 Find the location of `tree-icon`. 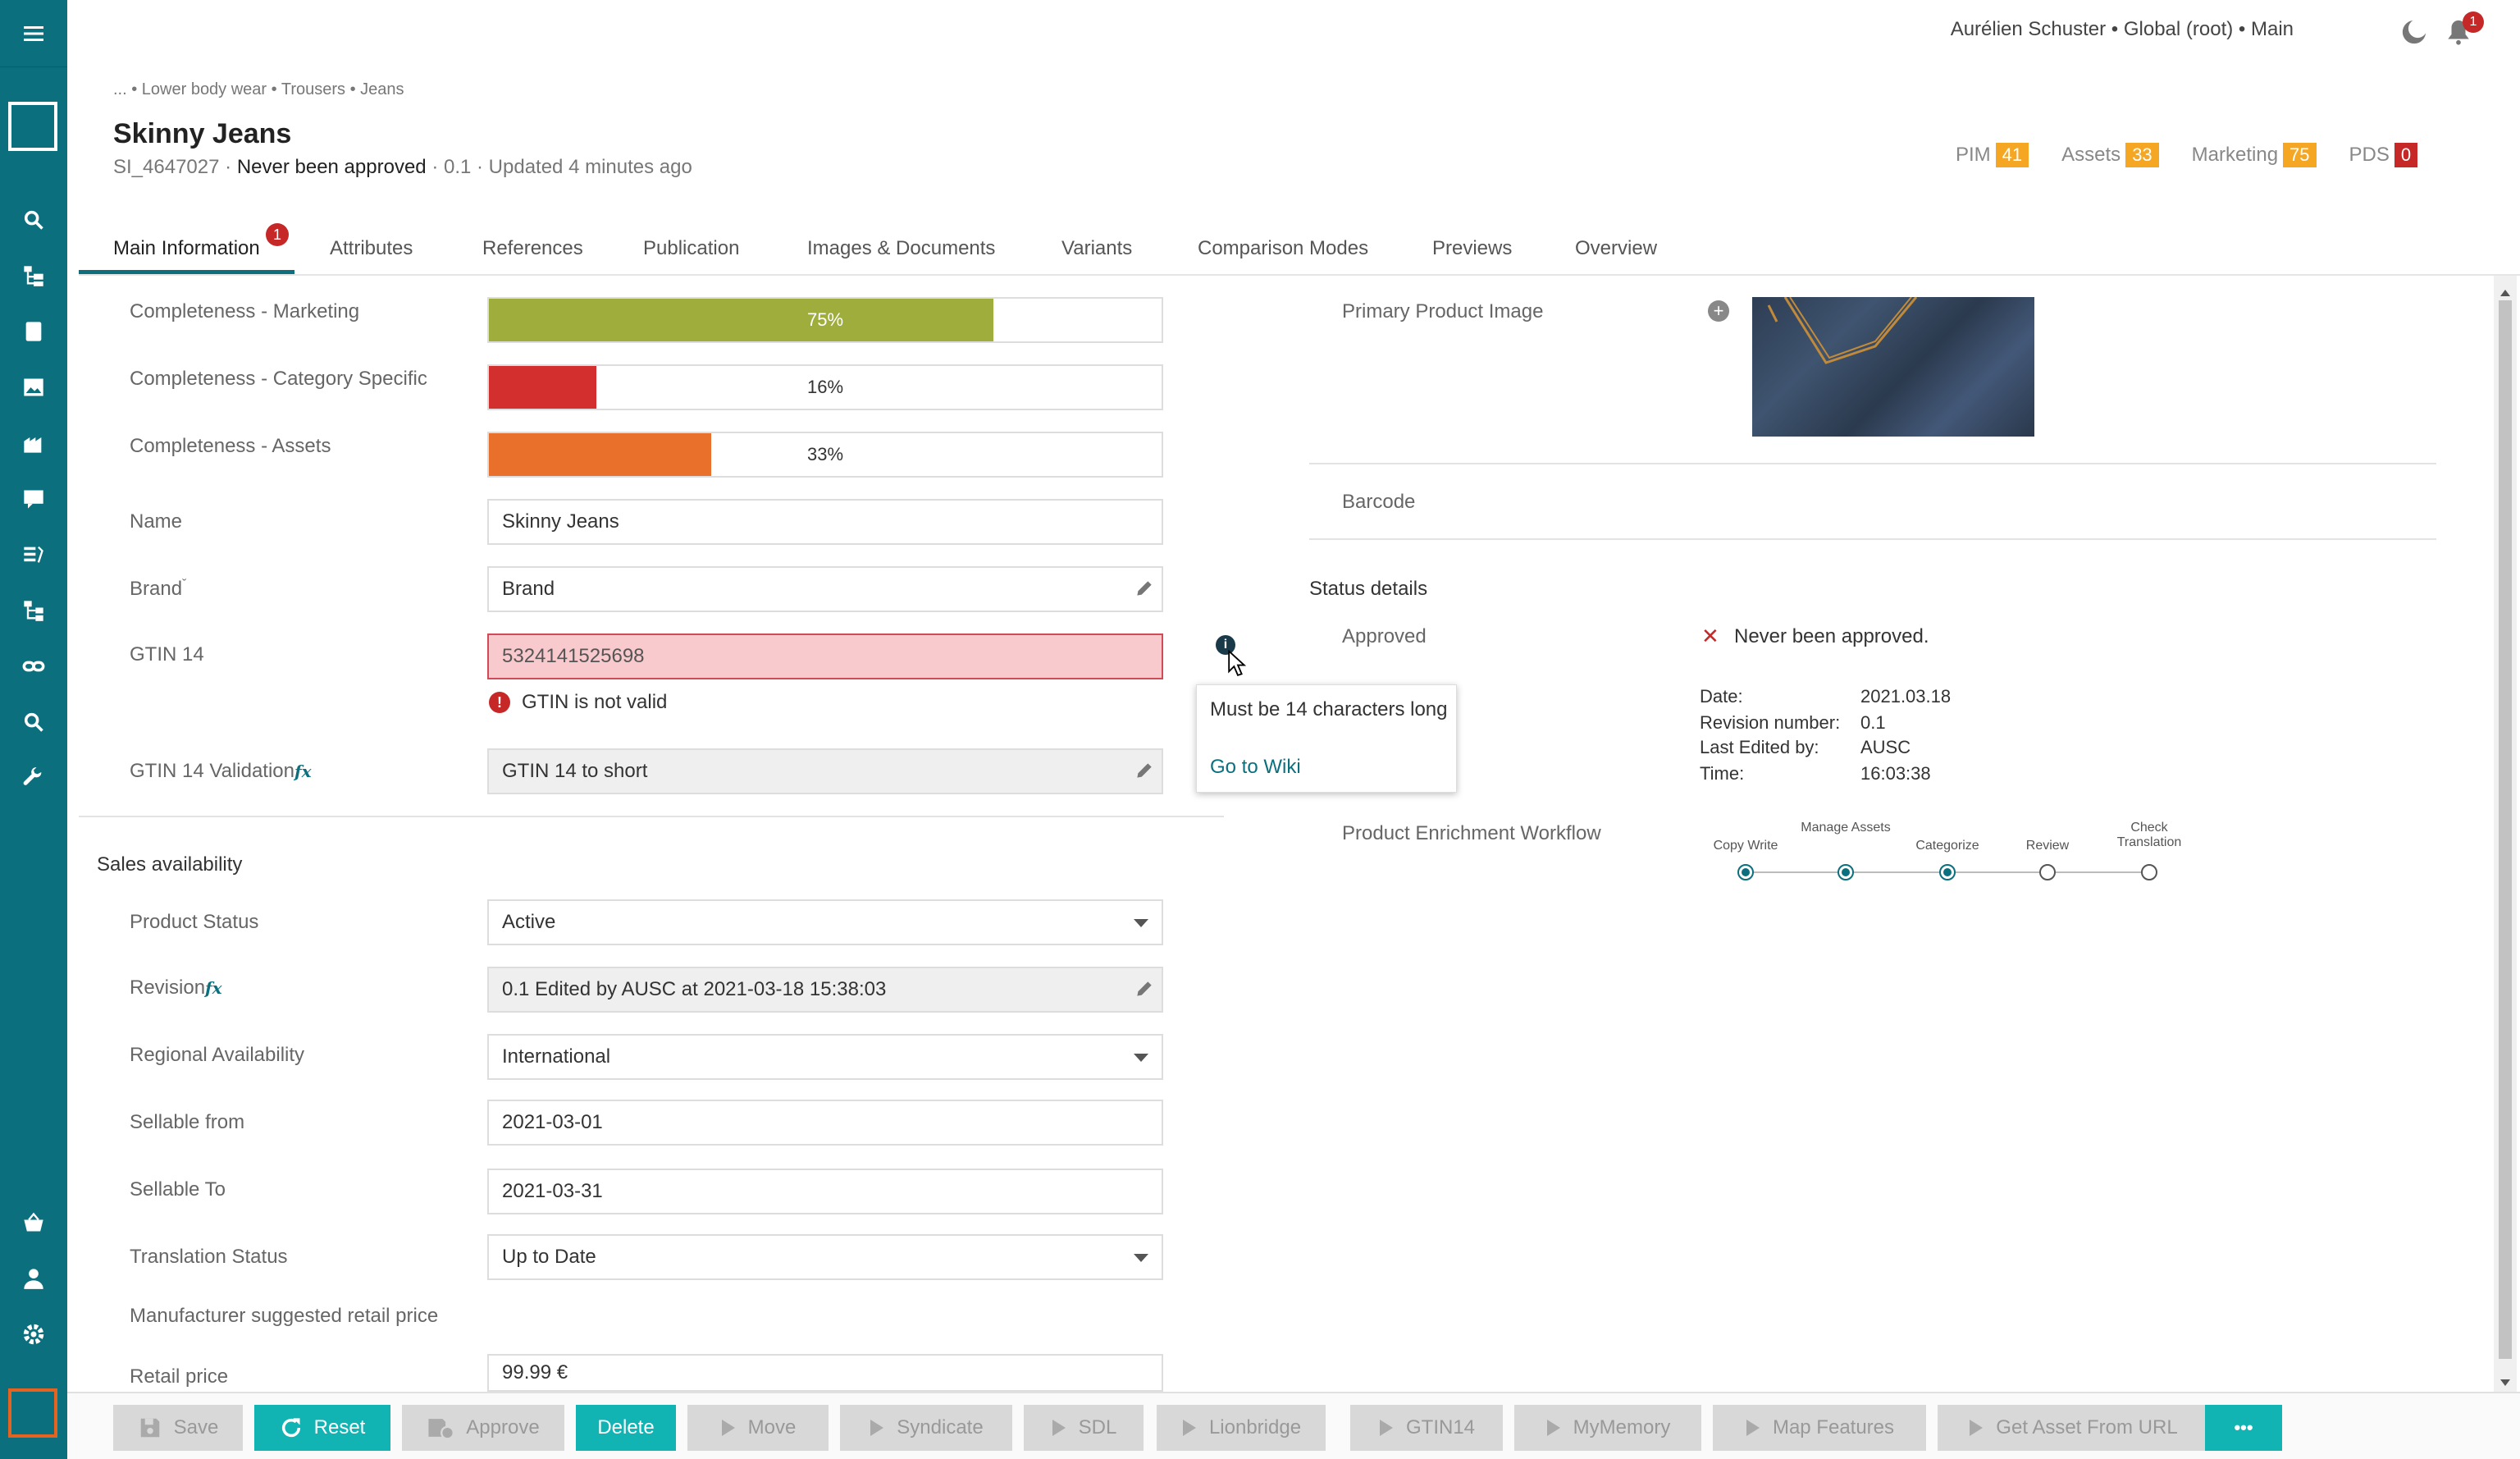

tree-icon is located at coordinates (33, 610).